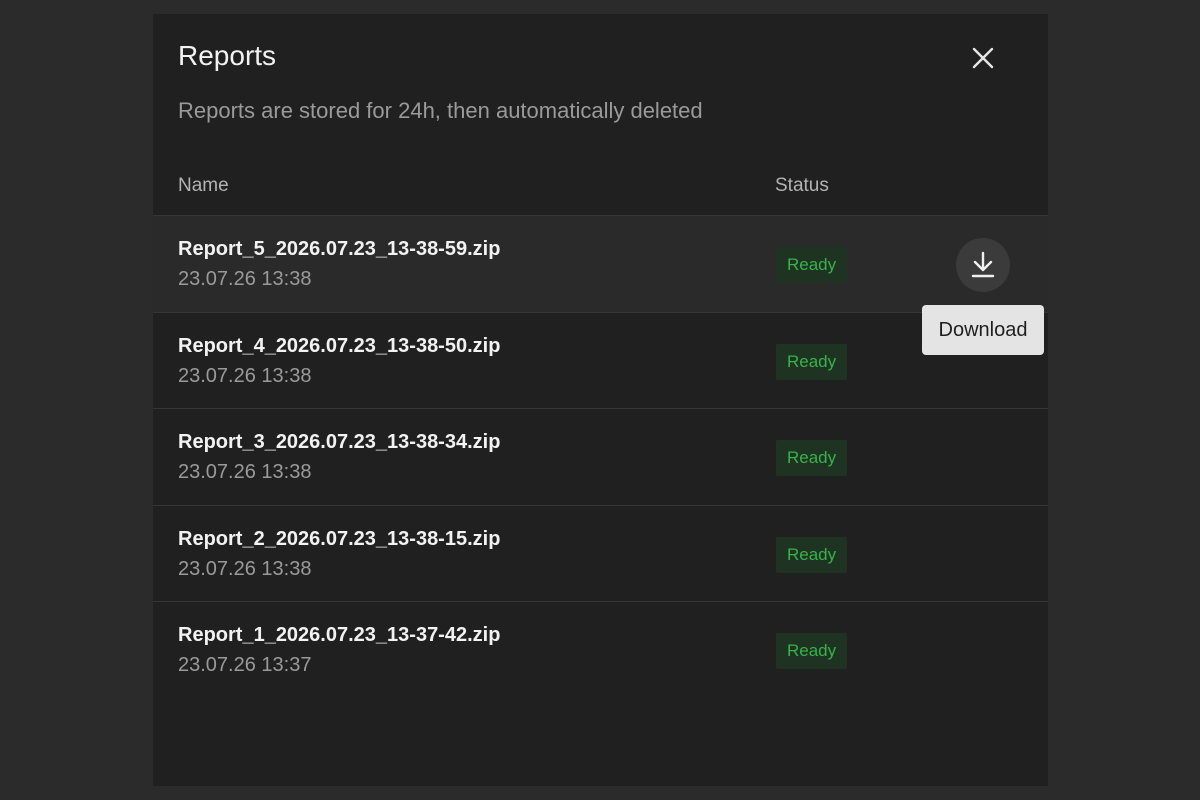 Image resolution: width=1200 pixels, height=800 pixels. I want to click on close-button, so click(983, 58).